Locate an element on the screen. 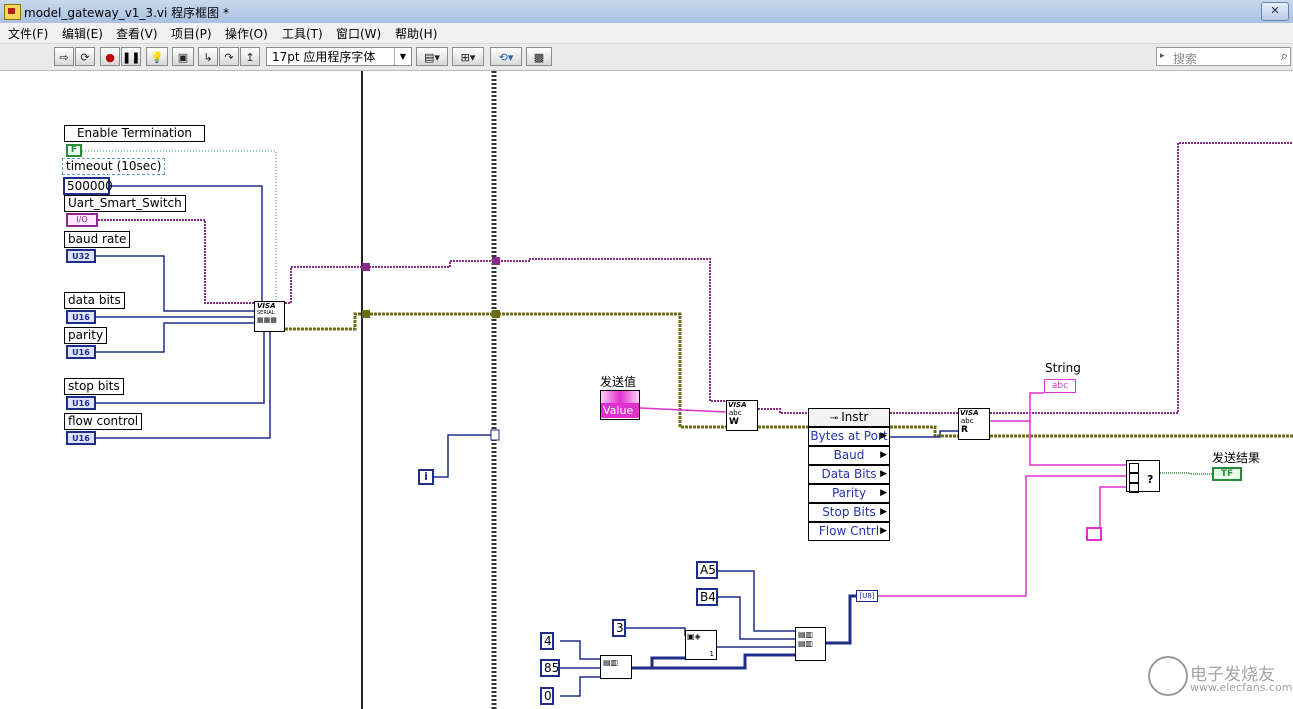 This screenshot has height=709, width=1293. visa-configure-serial-node: VISA SERIAL ▦▦▦ is located at coordinates (269, 316).